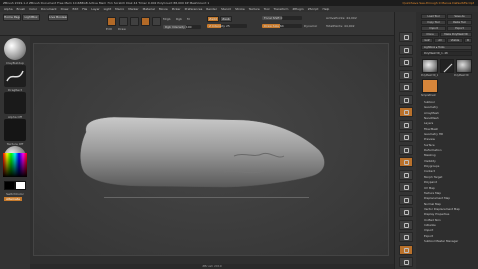 Image resolution: width=478 pixels, height=269 pixels. I want to click on shelf-xpose-button, so click(406, 262).